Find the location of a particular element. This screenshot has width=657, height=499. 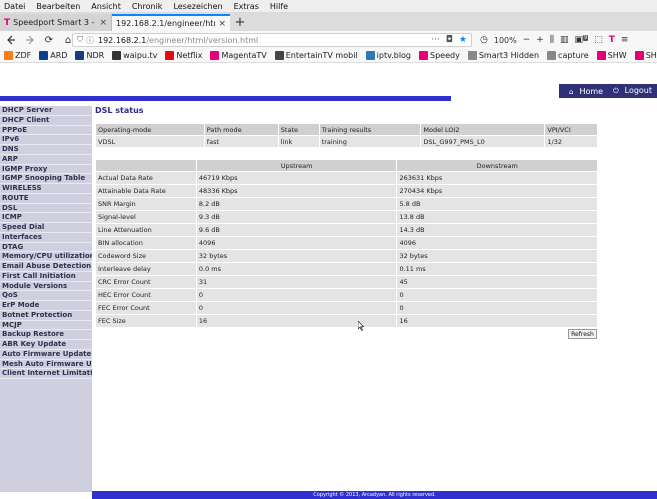

table-row: FEC Error Count 0 0 is located at coordinates (346, 308).